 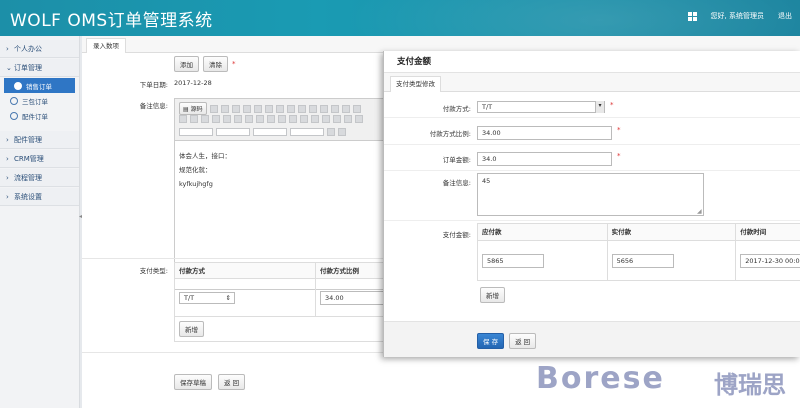 I want to click on dialog-footer: 保 存 返 回, so click(x=592, y=339).